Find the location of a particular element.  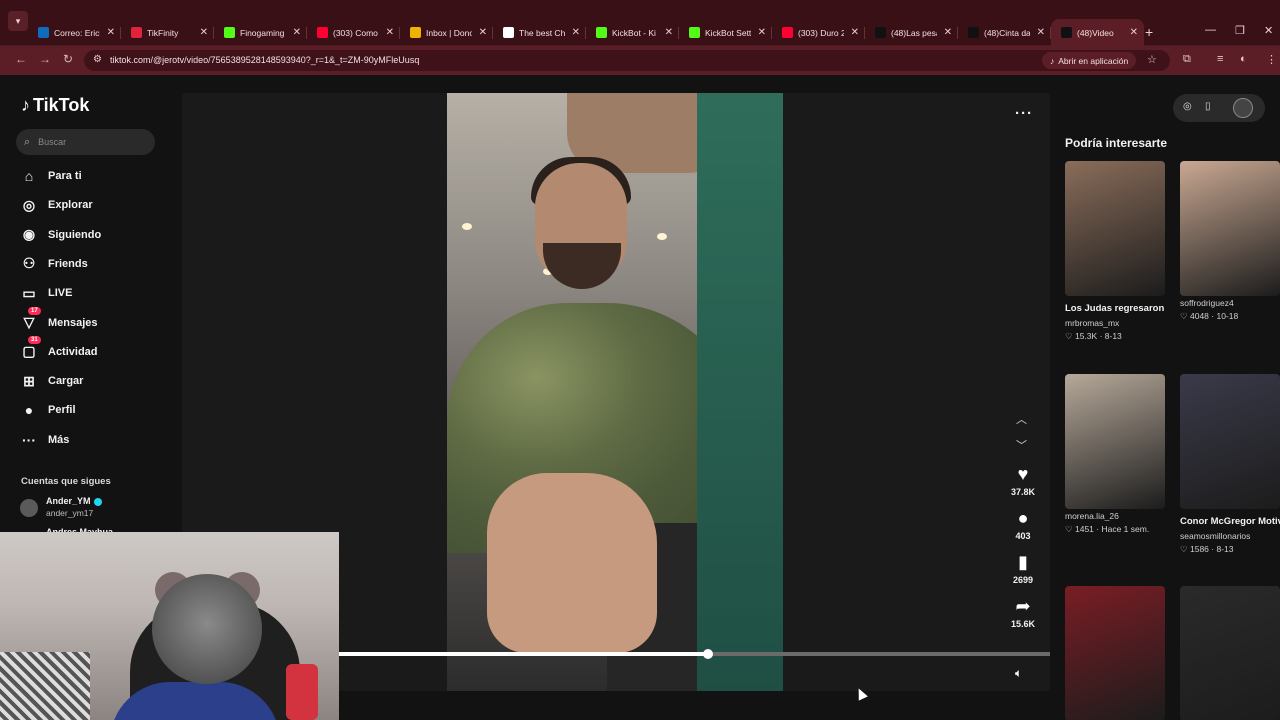

profile-avatar-icon: ◐ is located at coordinates (1243, 59).